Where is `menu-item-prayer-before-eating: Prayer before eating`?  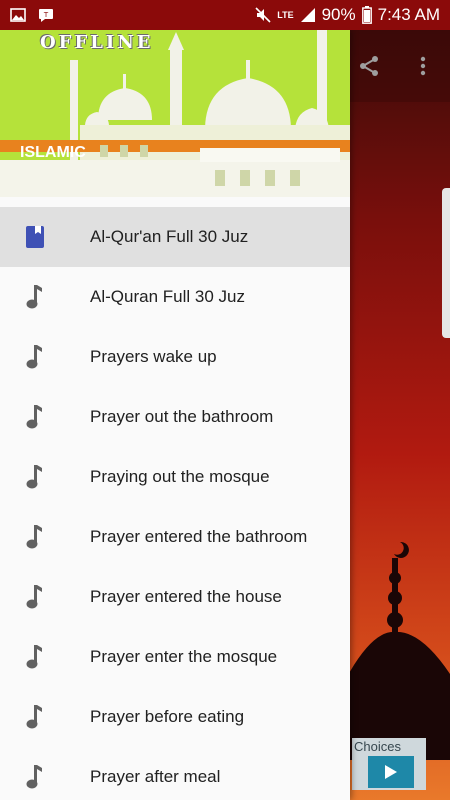 menu-item-prayer-before-eating: Prayer before eating is located at coordinates (175, 717).